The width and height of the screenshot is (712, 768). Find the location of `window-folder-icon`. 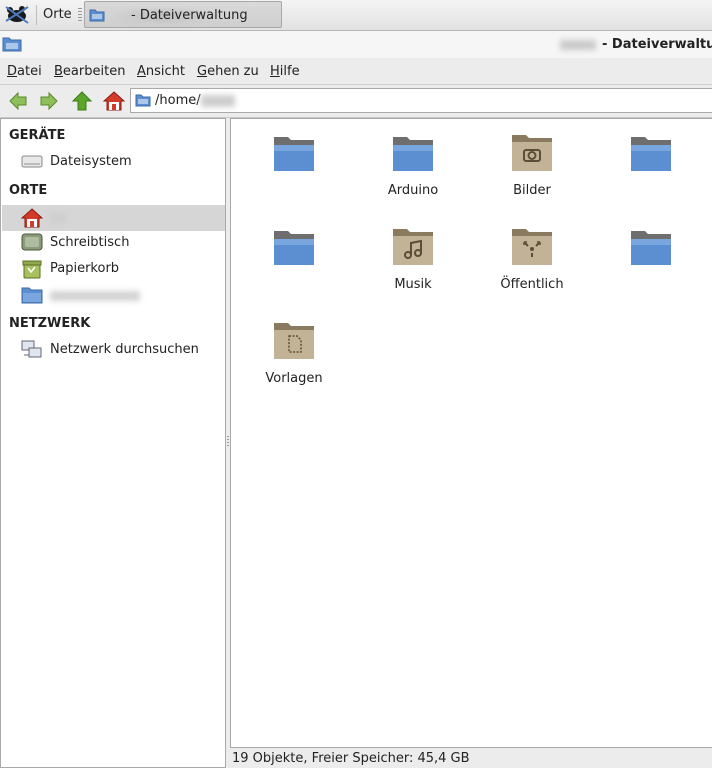

window-folder-icon is located at coordinates (12, 46).